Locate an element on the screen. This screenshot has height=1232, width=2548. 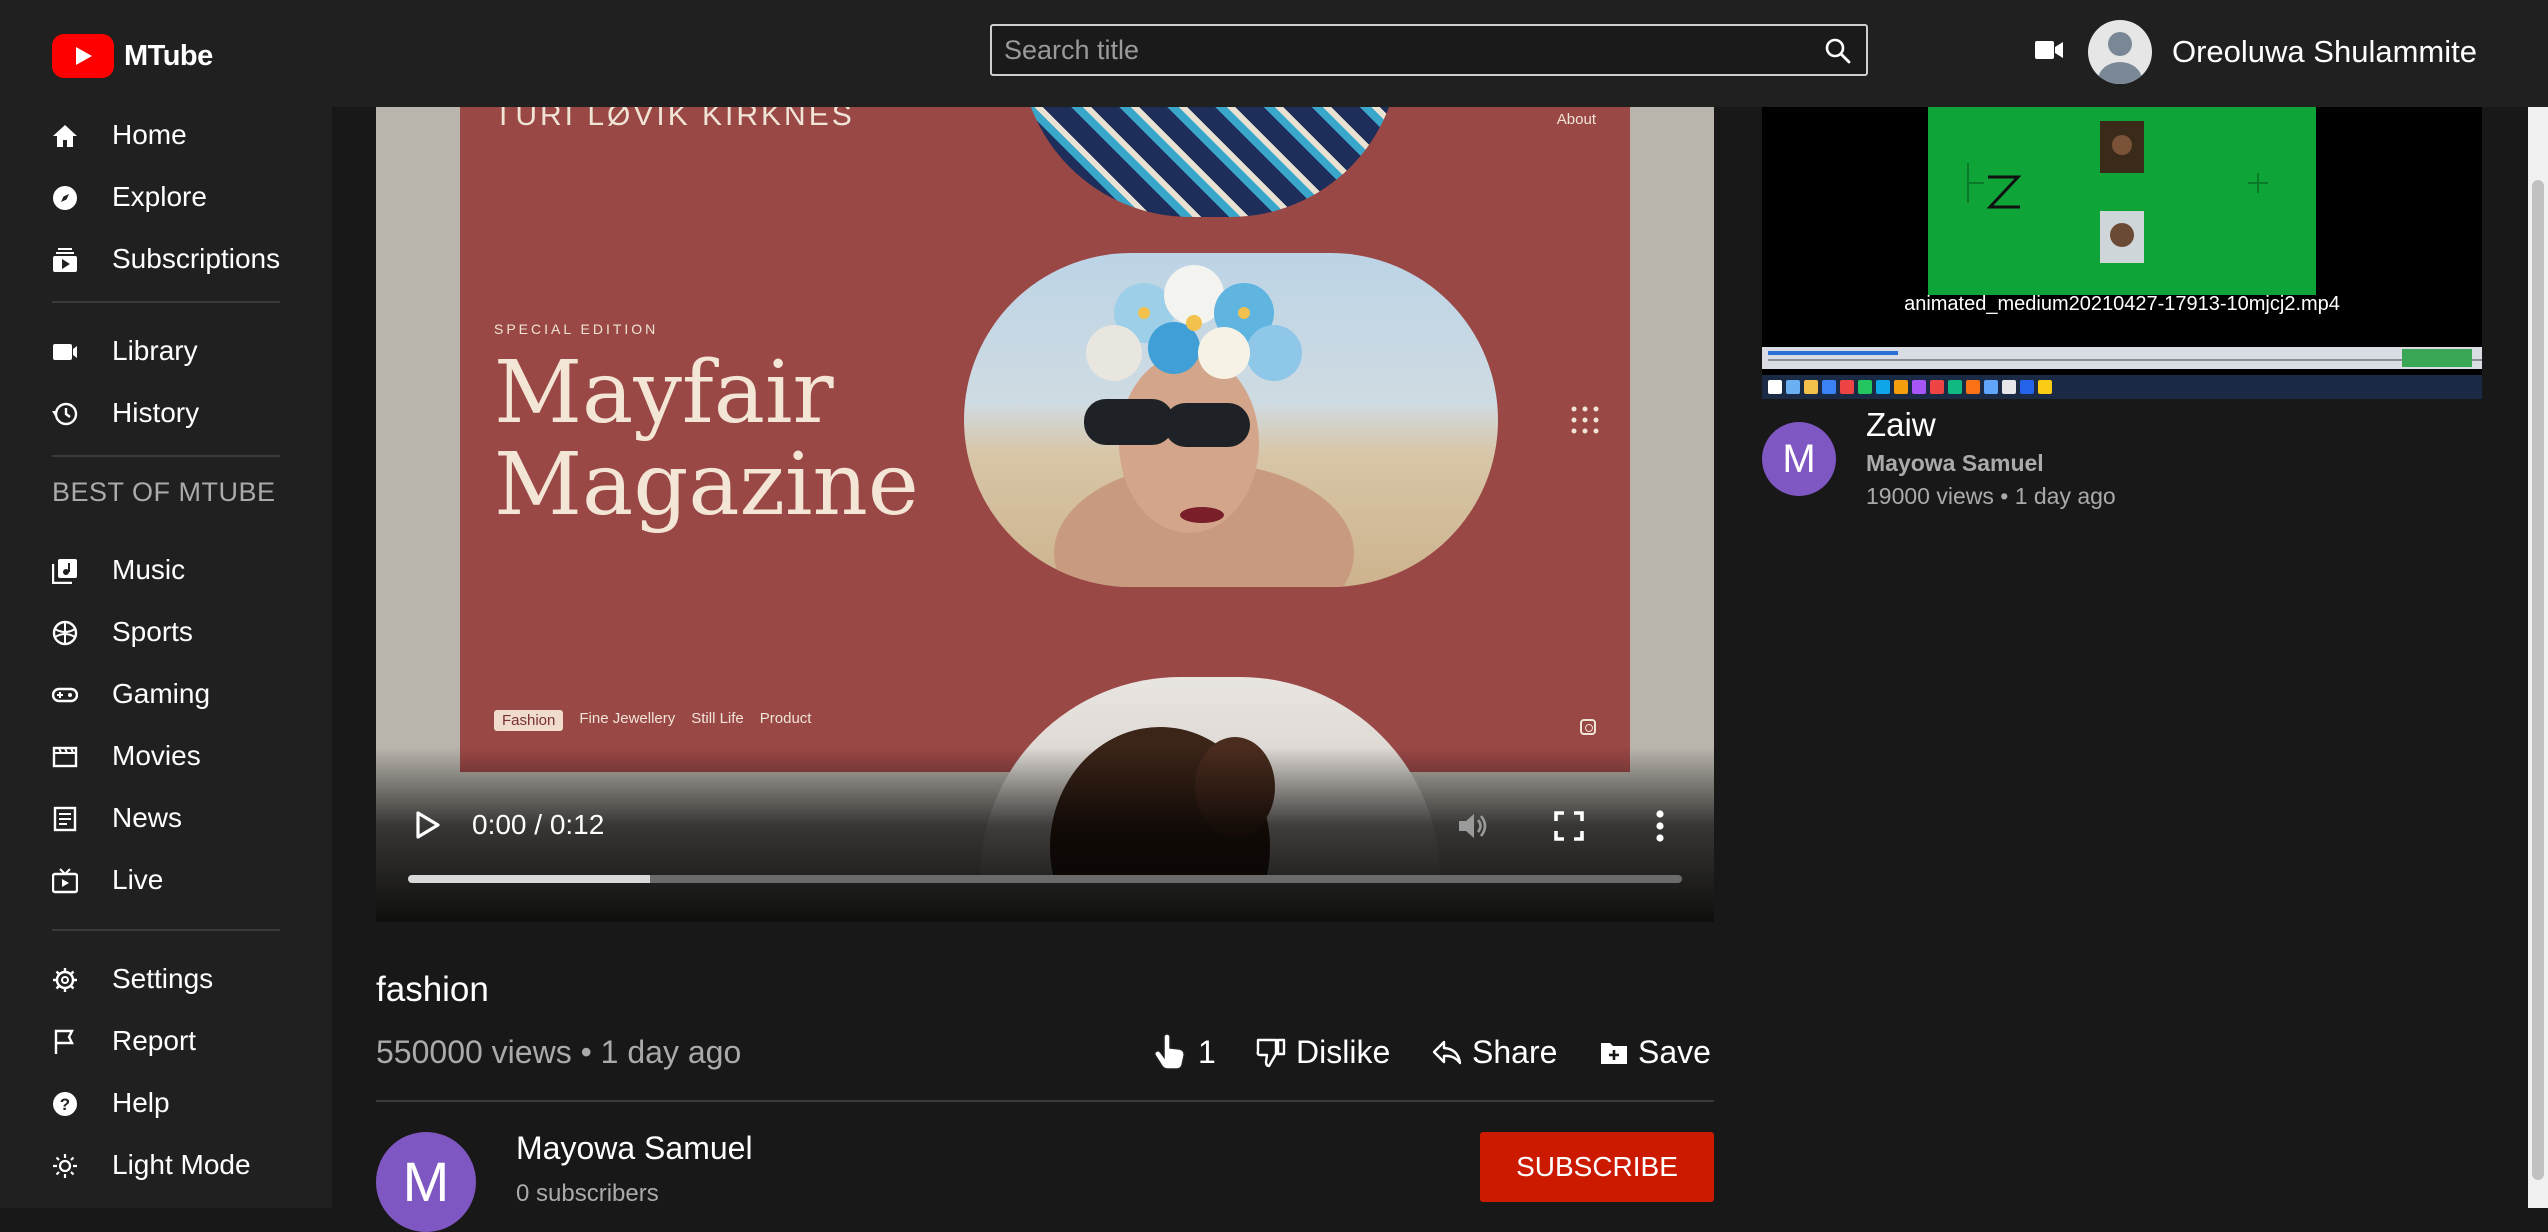
fullscreen-button is located at coordinates (1569, 828).